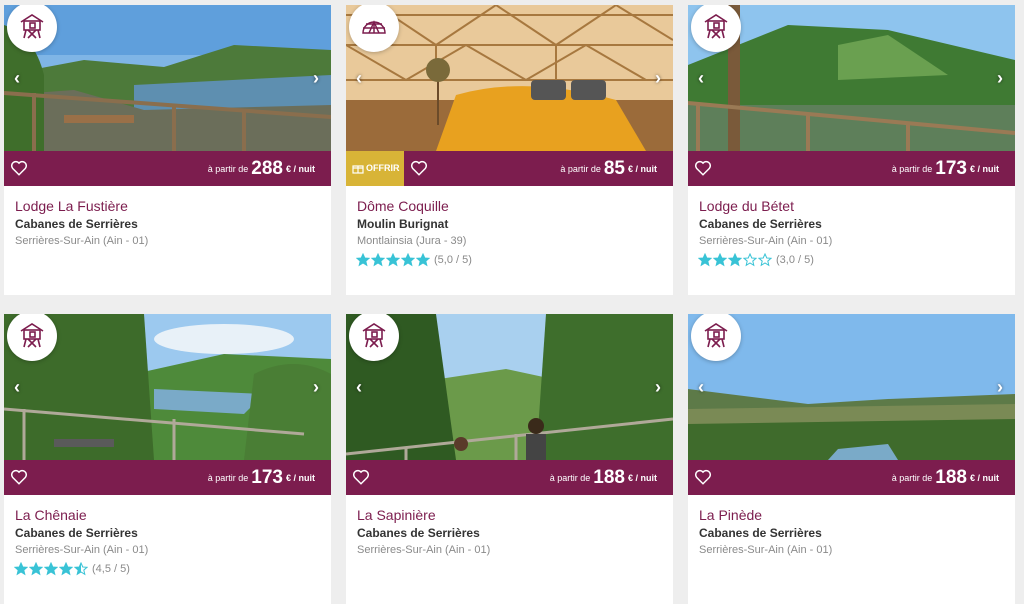 The image size is (1024, 604). What do you see at coordinates (746, 206) in the screenshot?
I see `listing-title: Lodge du Bétet` at bounding box center [746, 206].